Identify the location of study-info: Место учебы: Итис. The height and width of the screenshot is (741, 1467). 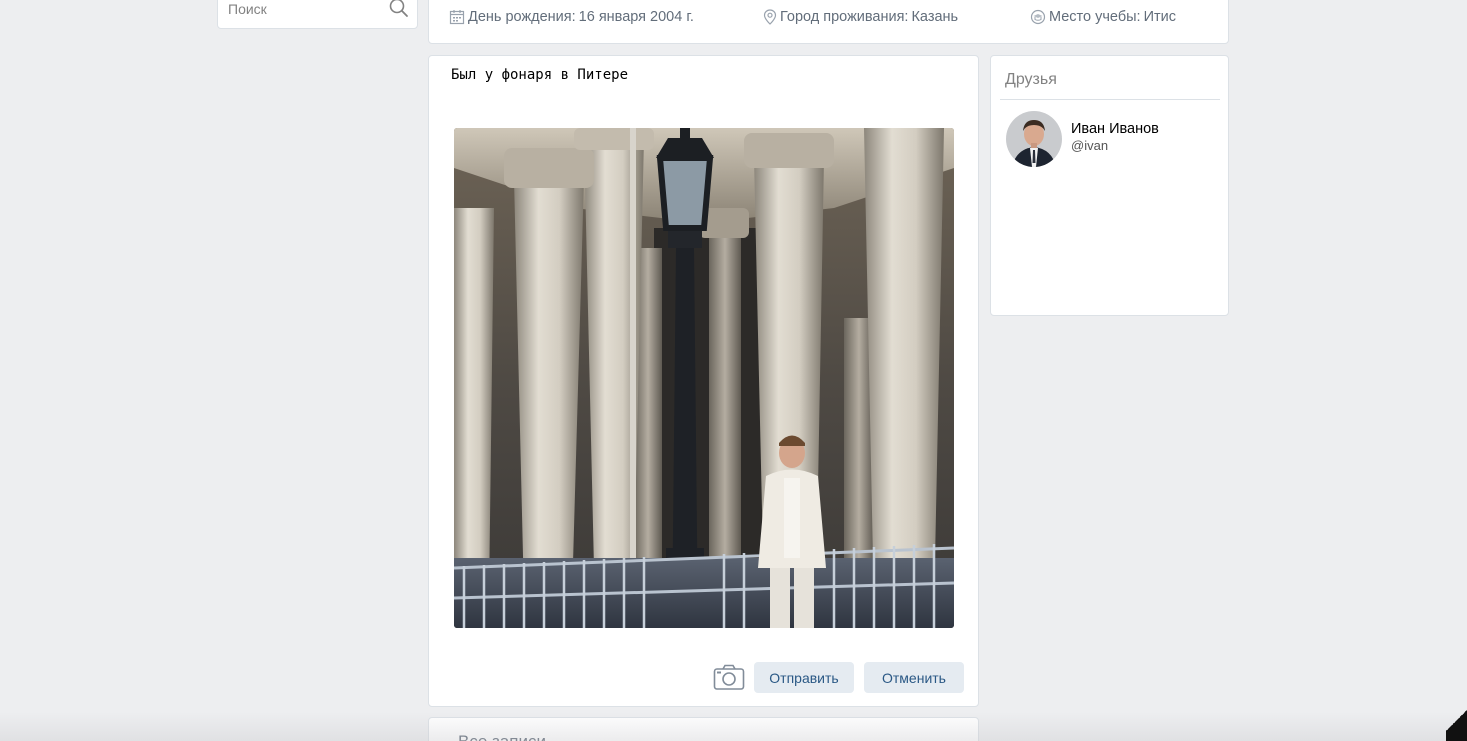
(1103, 17).